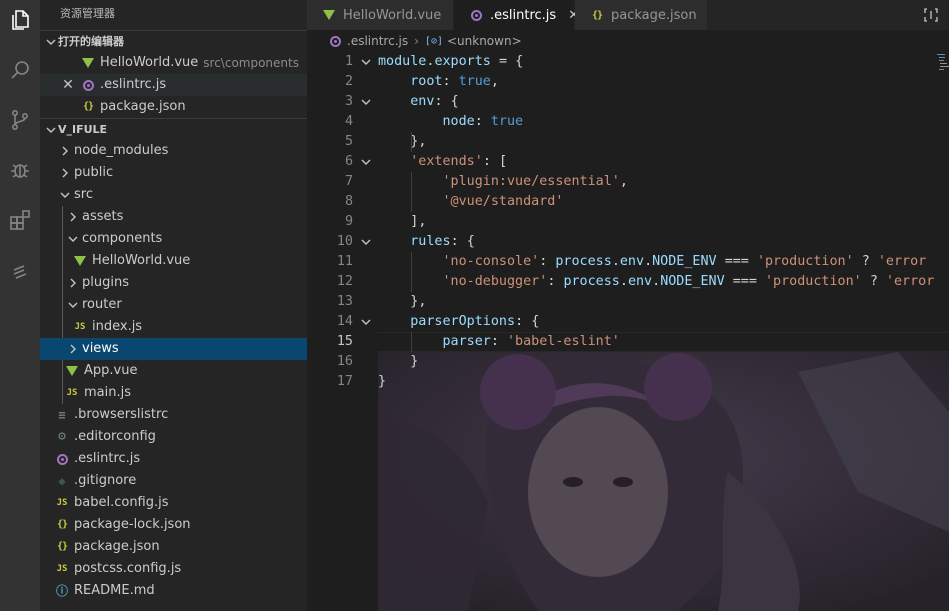  Describe the element at coordinates (173, 481) in the screenshot. I see `tree-file-gitignore: ◆ .gitignore` at that location.